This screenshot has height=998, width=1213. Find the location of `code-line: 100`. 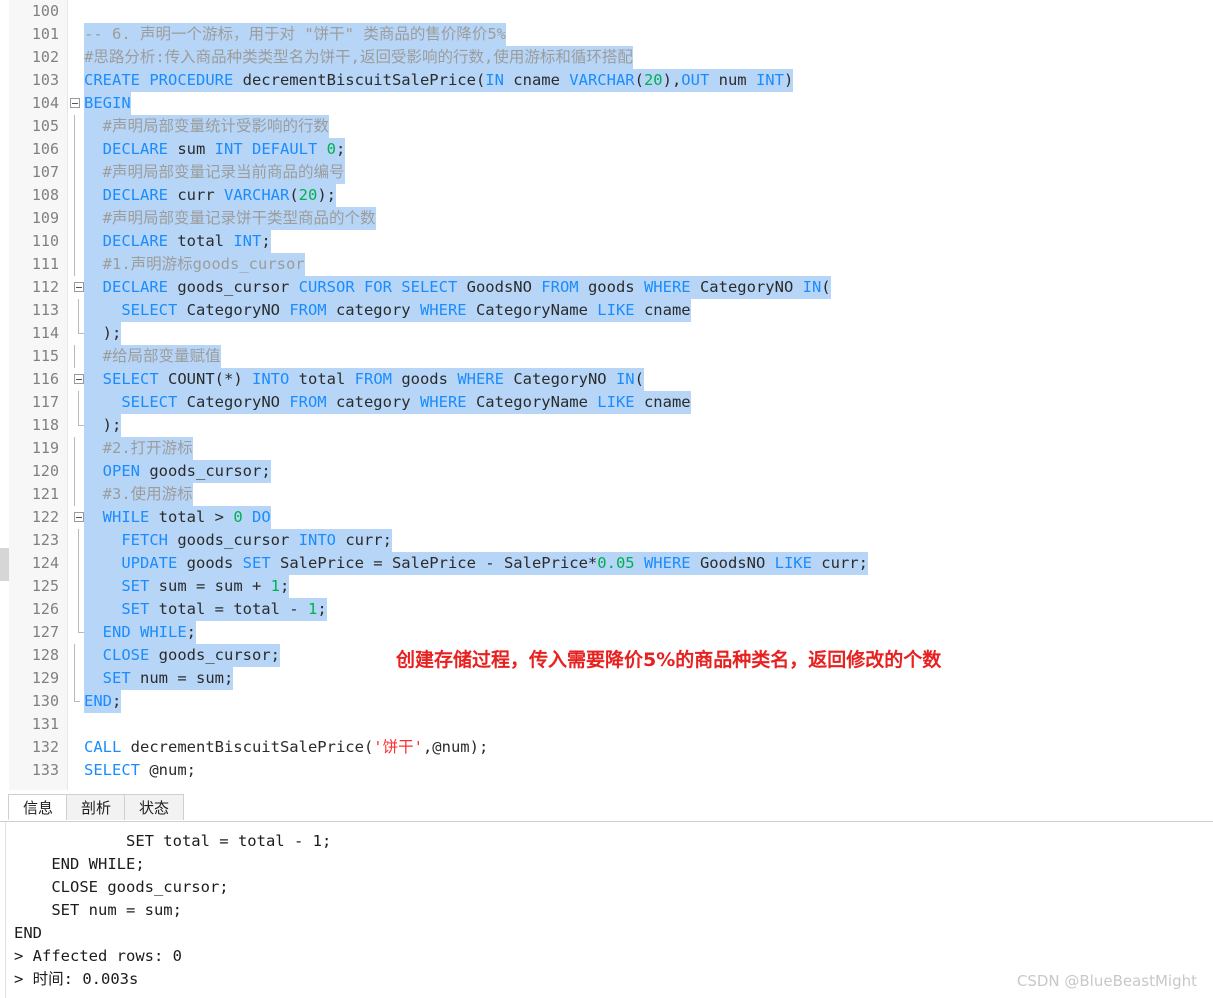

code-line: 100 is located at coordinates (606, 11).